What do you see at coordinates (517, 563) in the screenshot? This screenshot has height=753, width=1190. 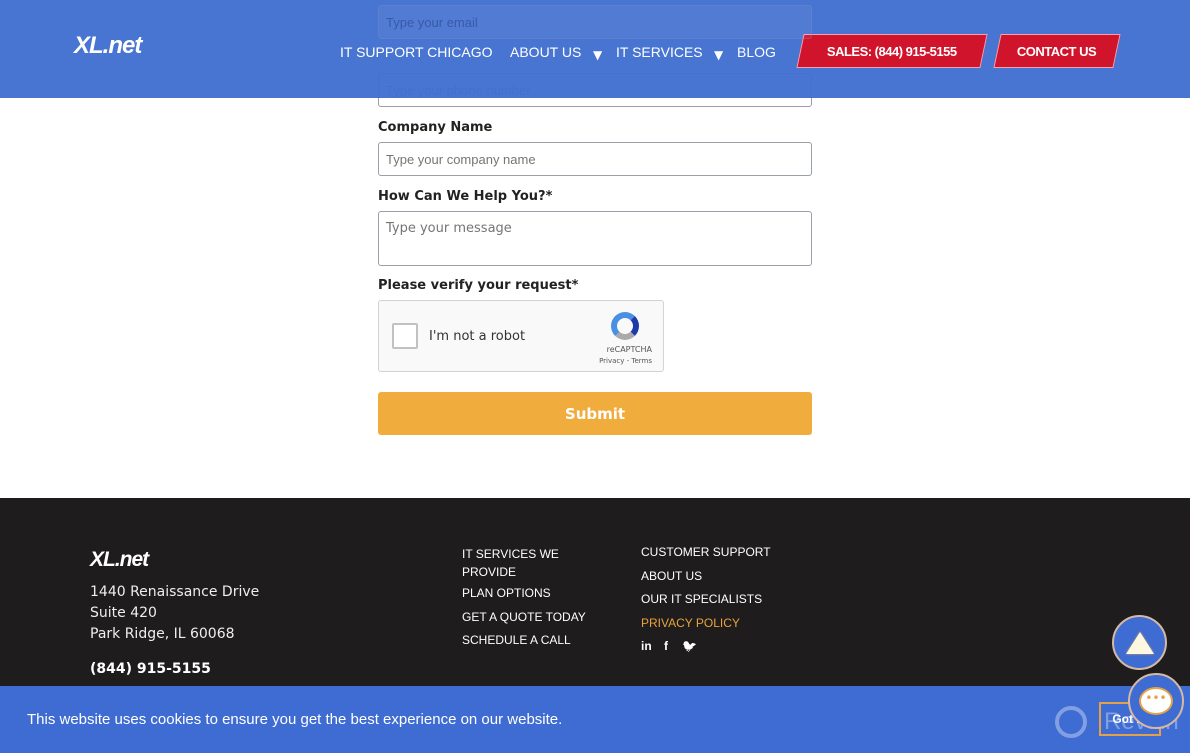 I see `footer-link: IT SERVICES WE PROVIDE` at bounding box center [517, 563].